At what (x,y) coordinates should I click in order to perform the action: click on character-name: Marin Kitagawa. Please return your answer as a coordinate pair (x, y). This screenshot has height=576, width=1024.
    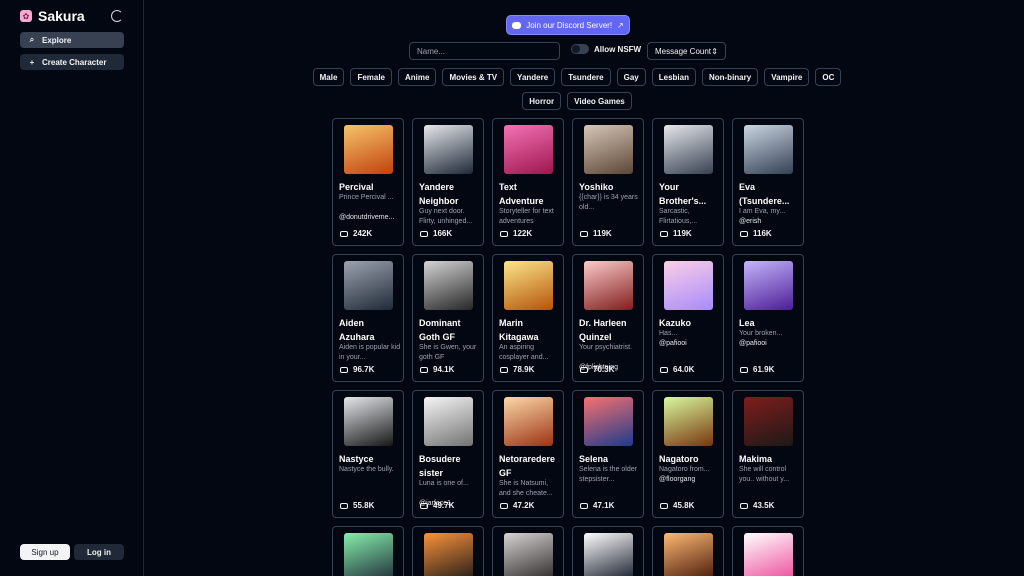
    Looking at the image, I should click on (519, 330).